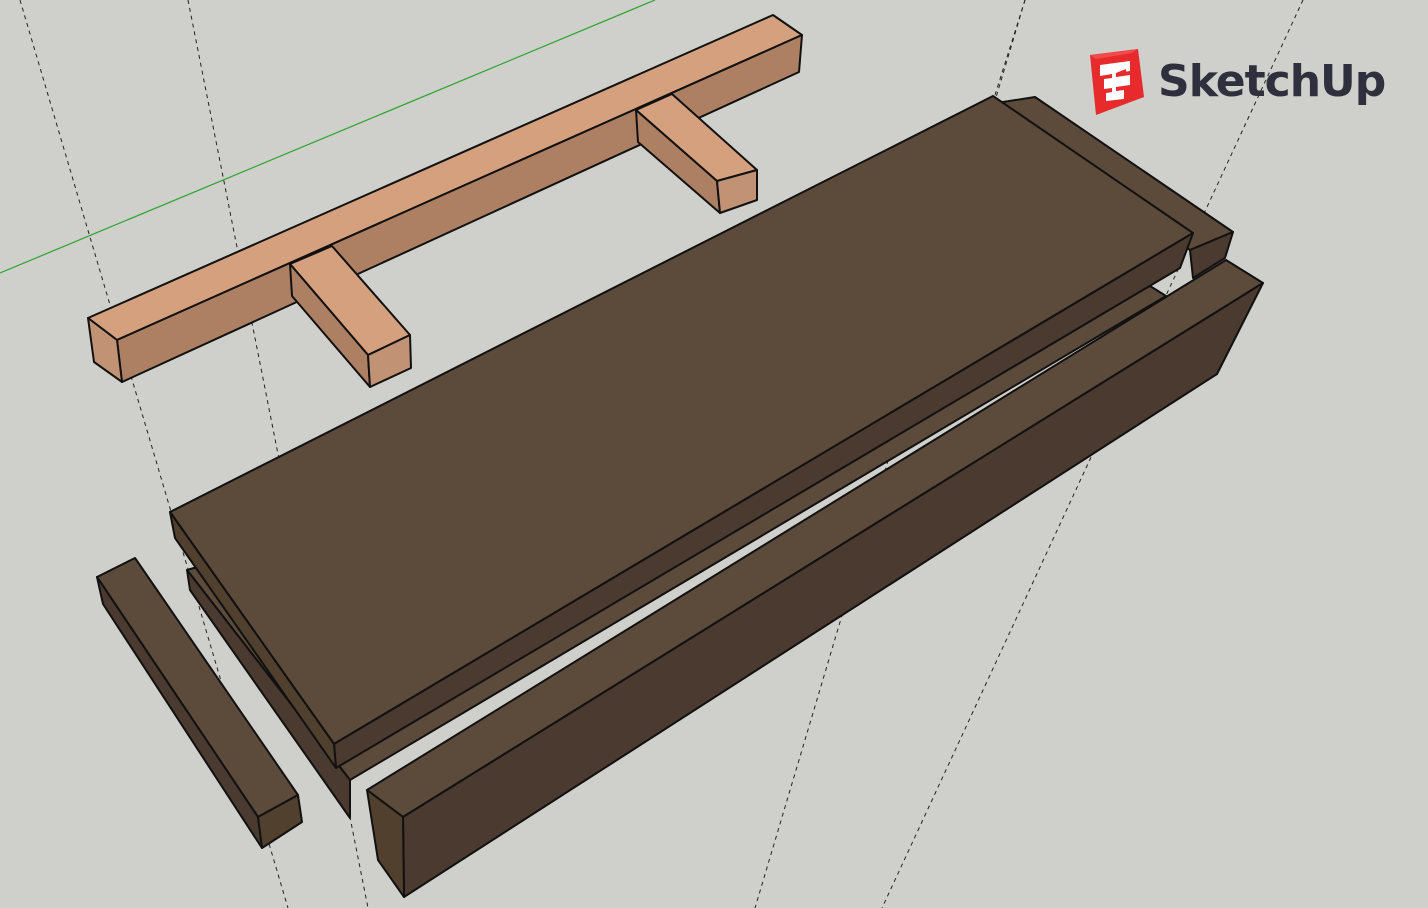 This screenshot has height=908, width=1428. I want to click on brand-name: SketchUp, so click(1272, 81).